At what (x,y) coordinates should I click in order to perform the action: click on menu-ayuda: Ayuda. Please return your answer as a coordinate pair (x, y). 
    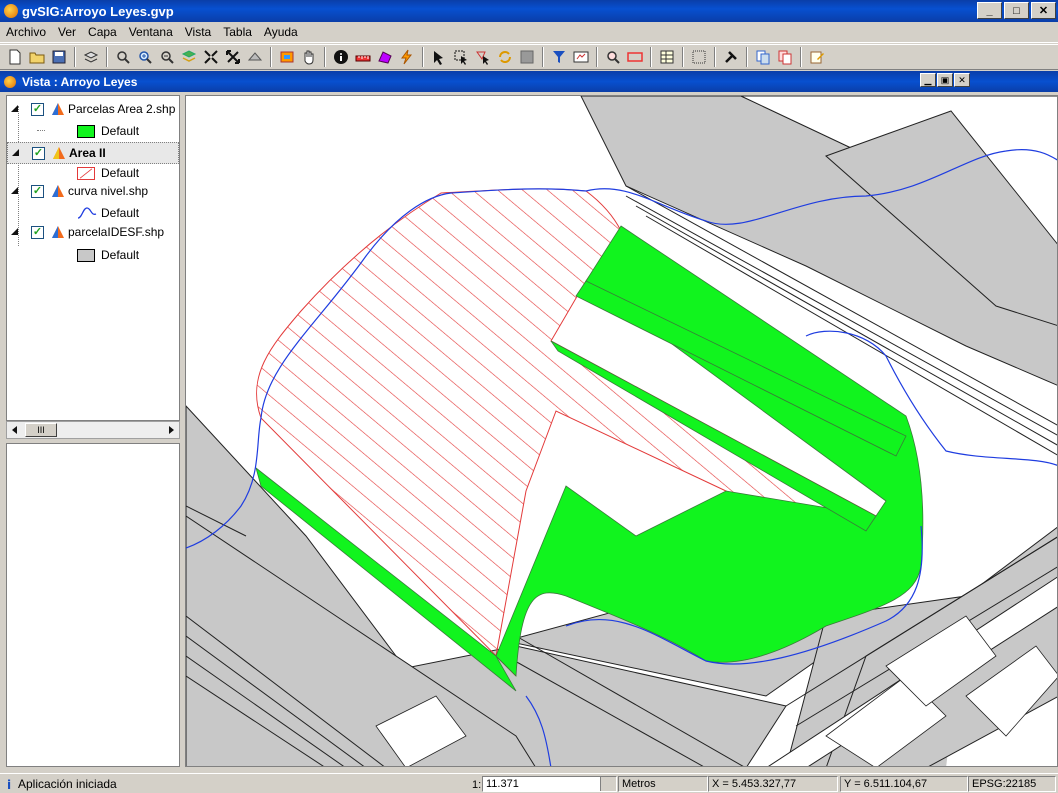
    Looking at the image, I should click on (281, 32).